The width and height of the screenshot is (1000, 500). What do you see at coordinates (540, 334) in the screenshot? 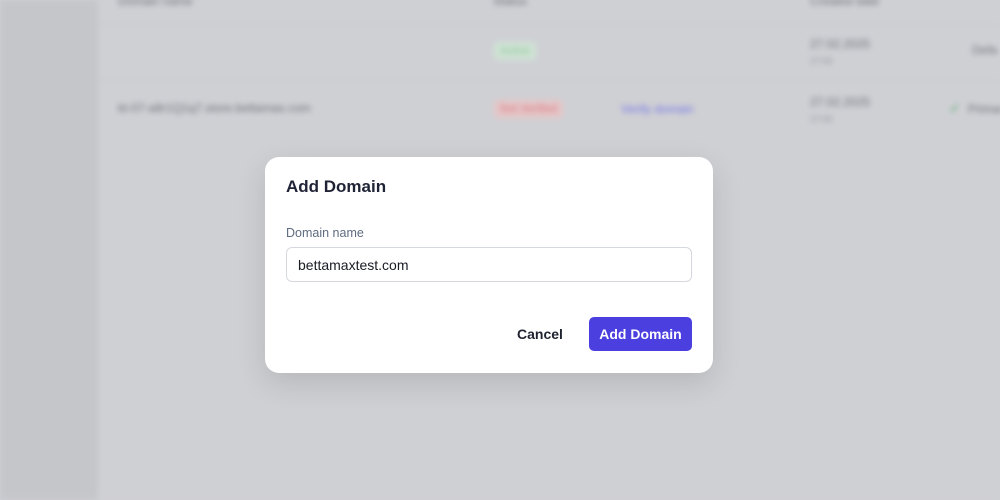
I see `cancel-button: Cancel` at bounding box center [540, 334].